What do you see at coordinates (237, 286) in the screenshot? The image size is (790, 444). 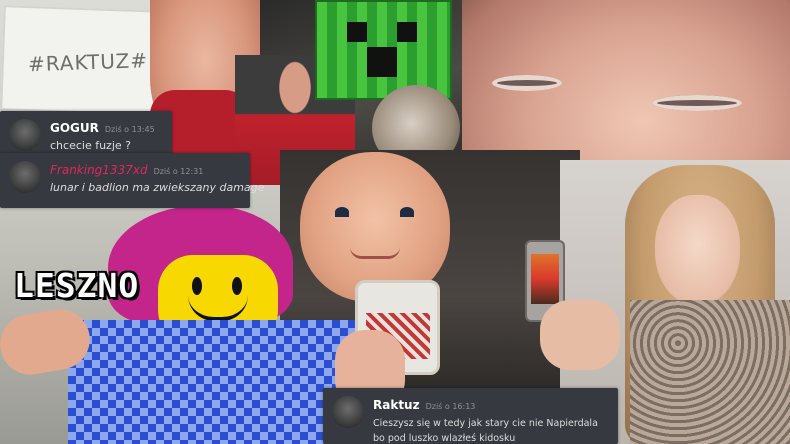 I see `roblox-eye-right` at bounding box center [237, 286].